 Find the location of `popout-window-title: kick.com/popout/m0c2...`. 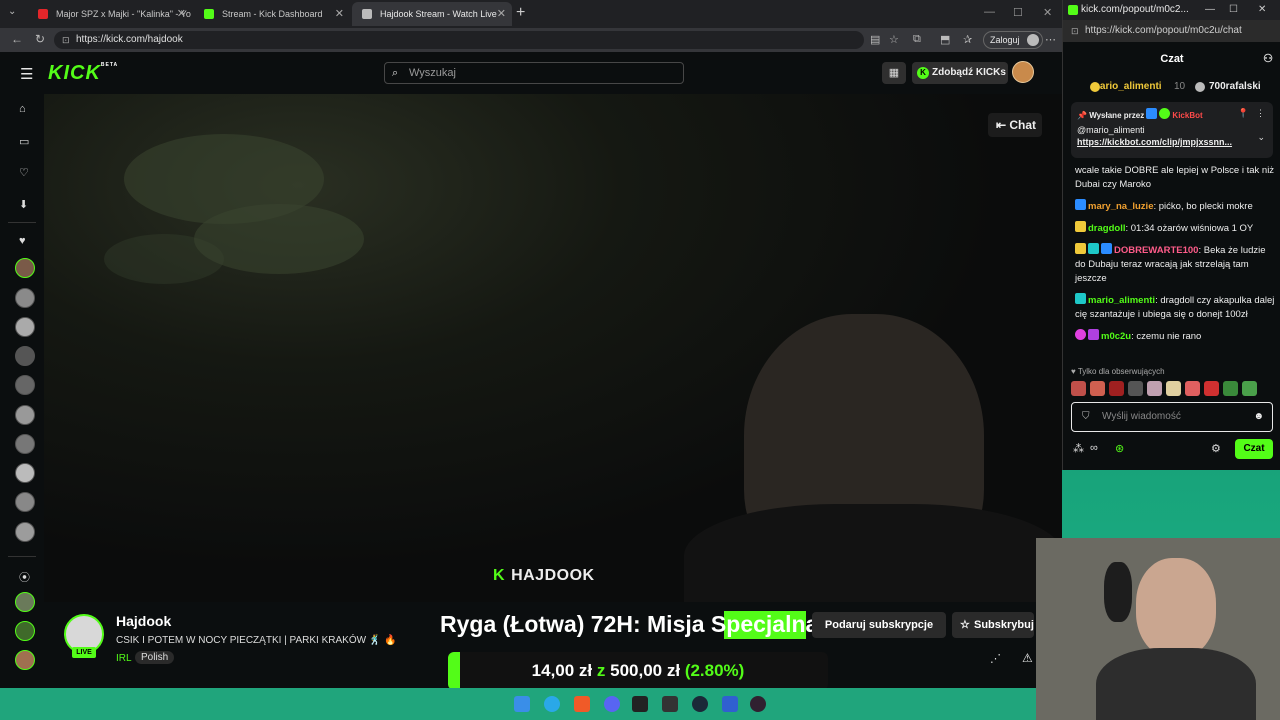

popout-window-title: kick.com/popout/m0c2... is located at coordinates (1135, 9).